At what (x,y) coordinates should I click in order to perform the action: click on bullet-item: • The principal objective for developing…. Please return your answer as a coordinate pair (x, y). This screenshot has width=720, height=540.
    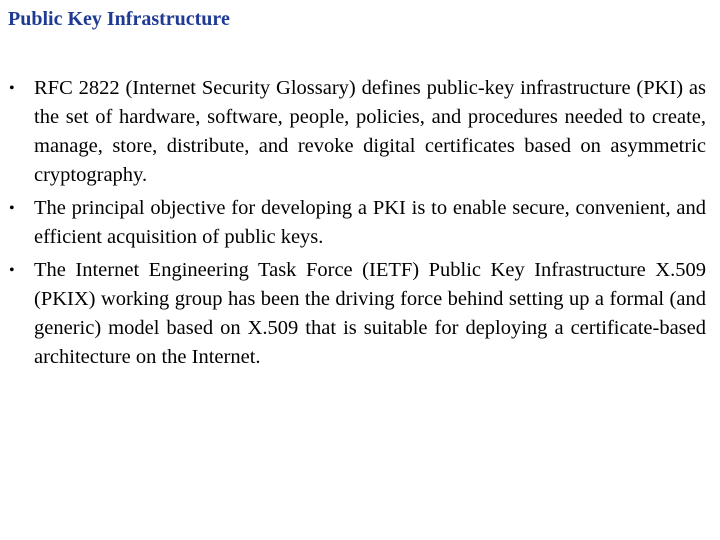
    Looking at the image, I should click on (353, 223).